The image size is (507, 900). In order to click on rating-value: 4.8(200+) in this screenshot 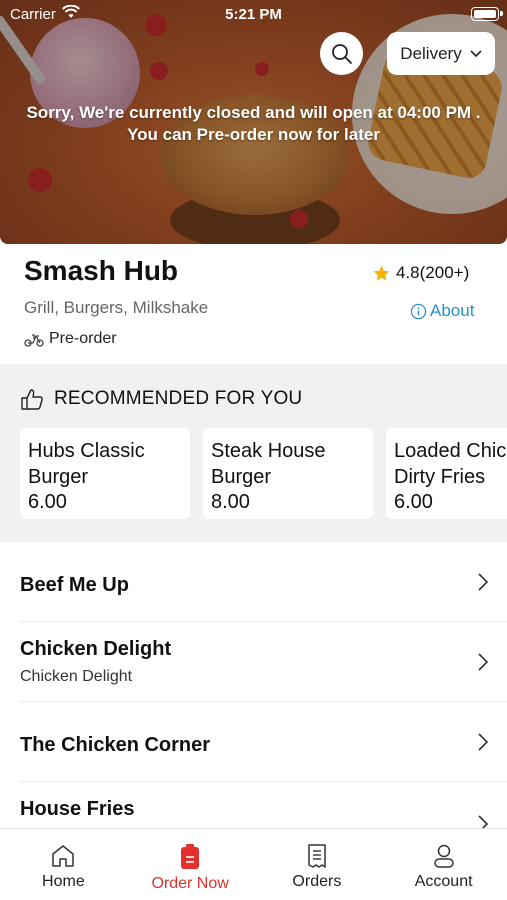, I will do `click(433, 272)`.